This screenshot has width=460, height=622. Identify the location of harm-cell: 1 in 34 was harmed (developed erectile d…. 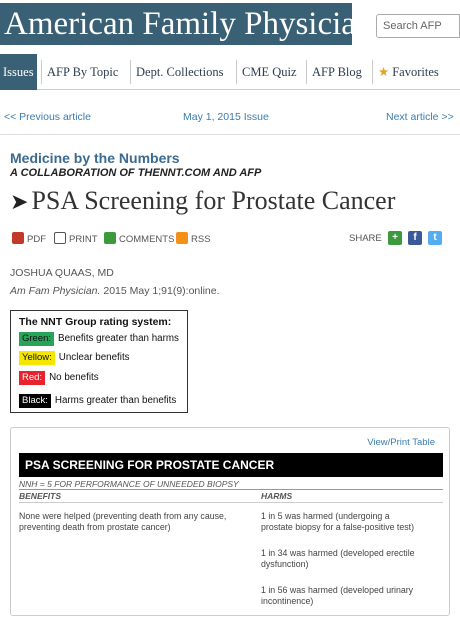
(338, 558).